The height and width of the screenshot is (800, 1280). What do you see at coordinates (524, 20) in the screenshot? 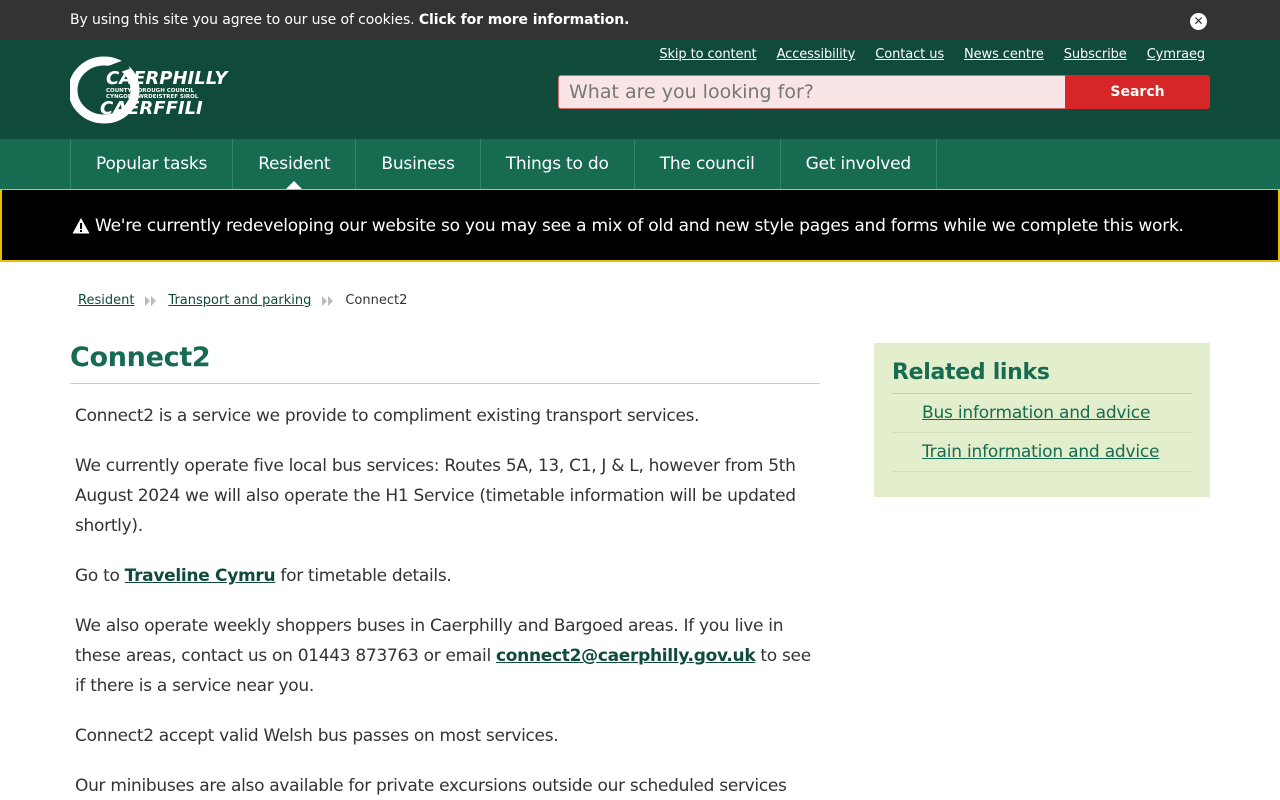
I see `cookie-more-info-link: Click for more information.` at bounding box center [524, 20].